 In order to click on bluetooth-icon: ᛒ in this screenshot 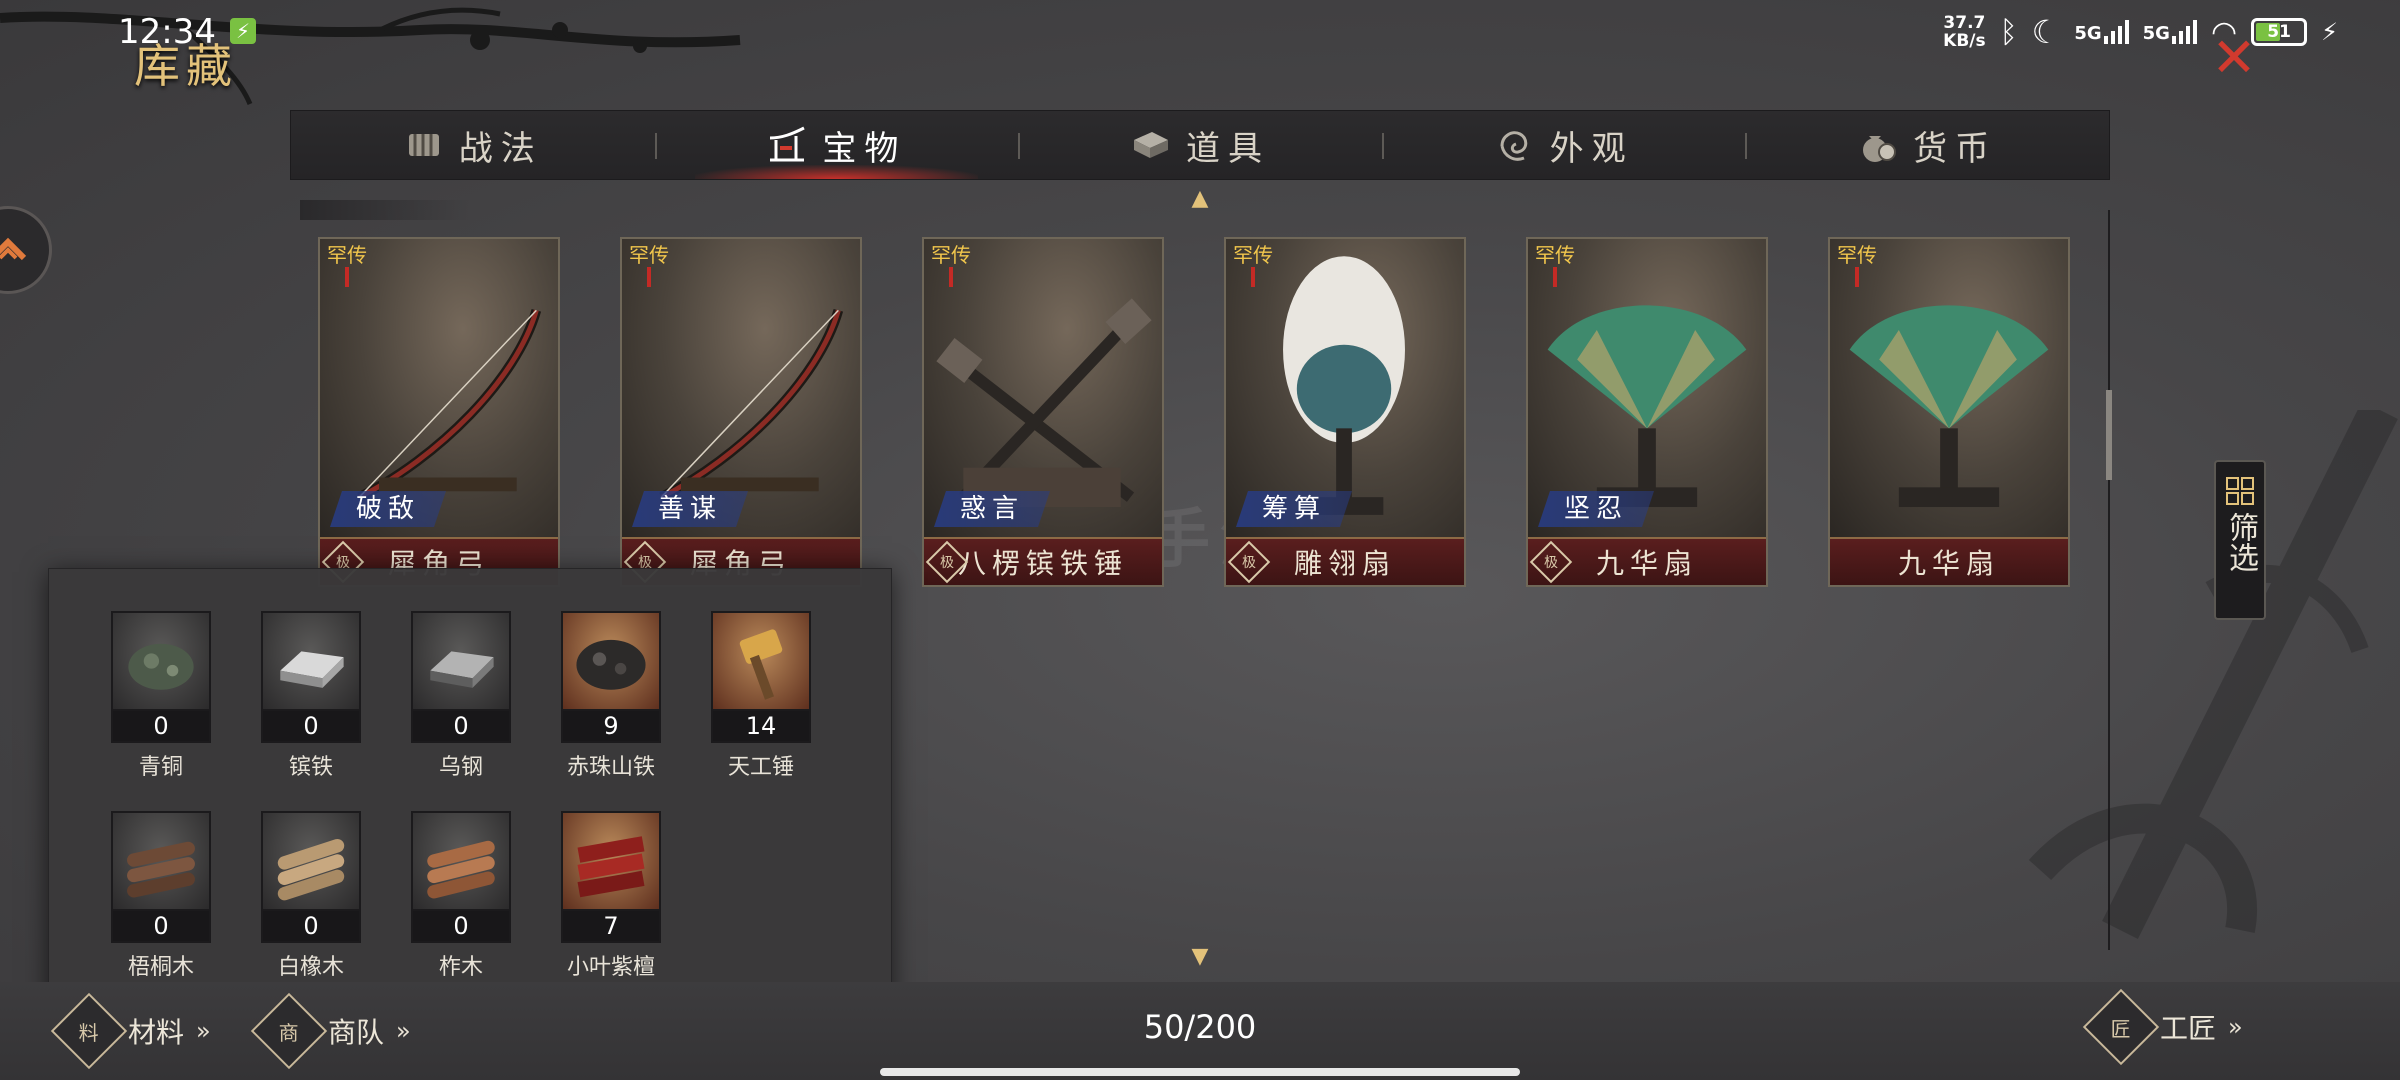, I will do `click(2008, 32)`.